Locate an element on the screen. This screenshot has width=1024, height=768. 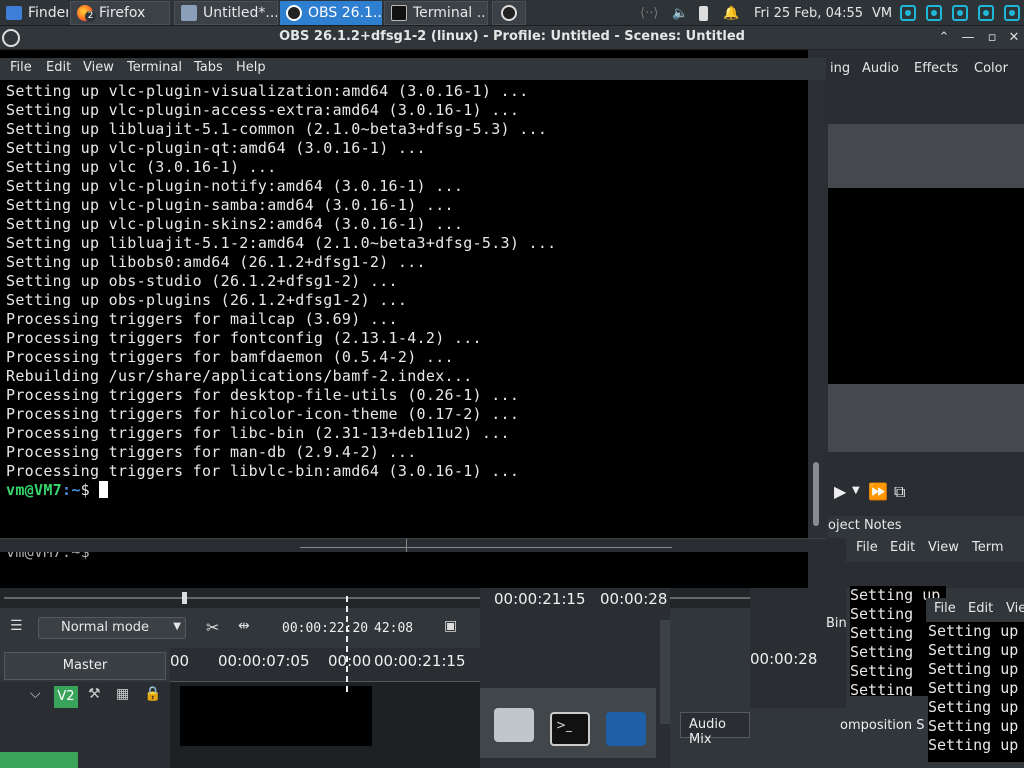
battery-icon is located at coordinates (703, 13).